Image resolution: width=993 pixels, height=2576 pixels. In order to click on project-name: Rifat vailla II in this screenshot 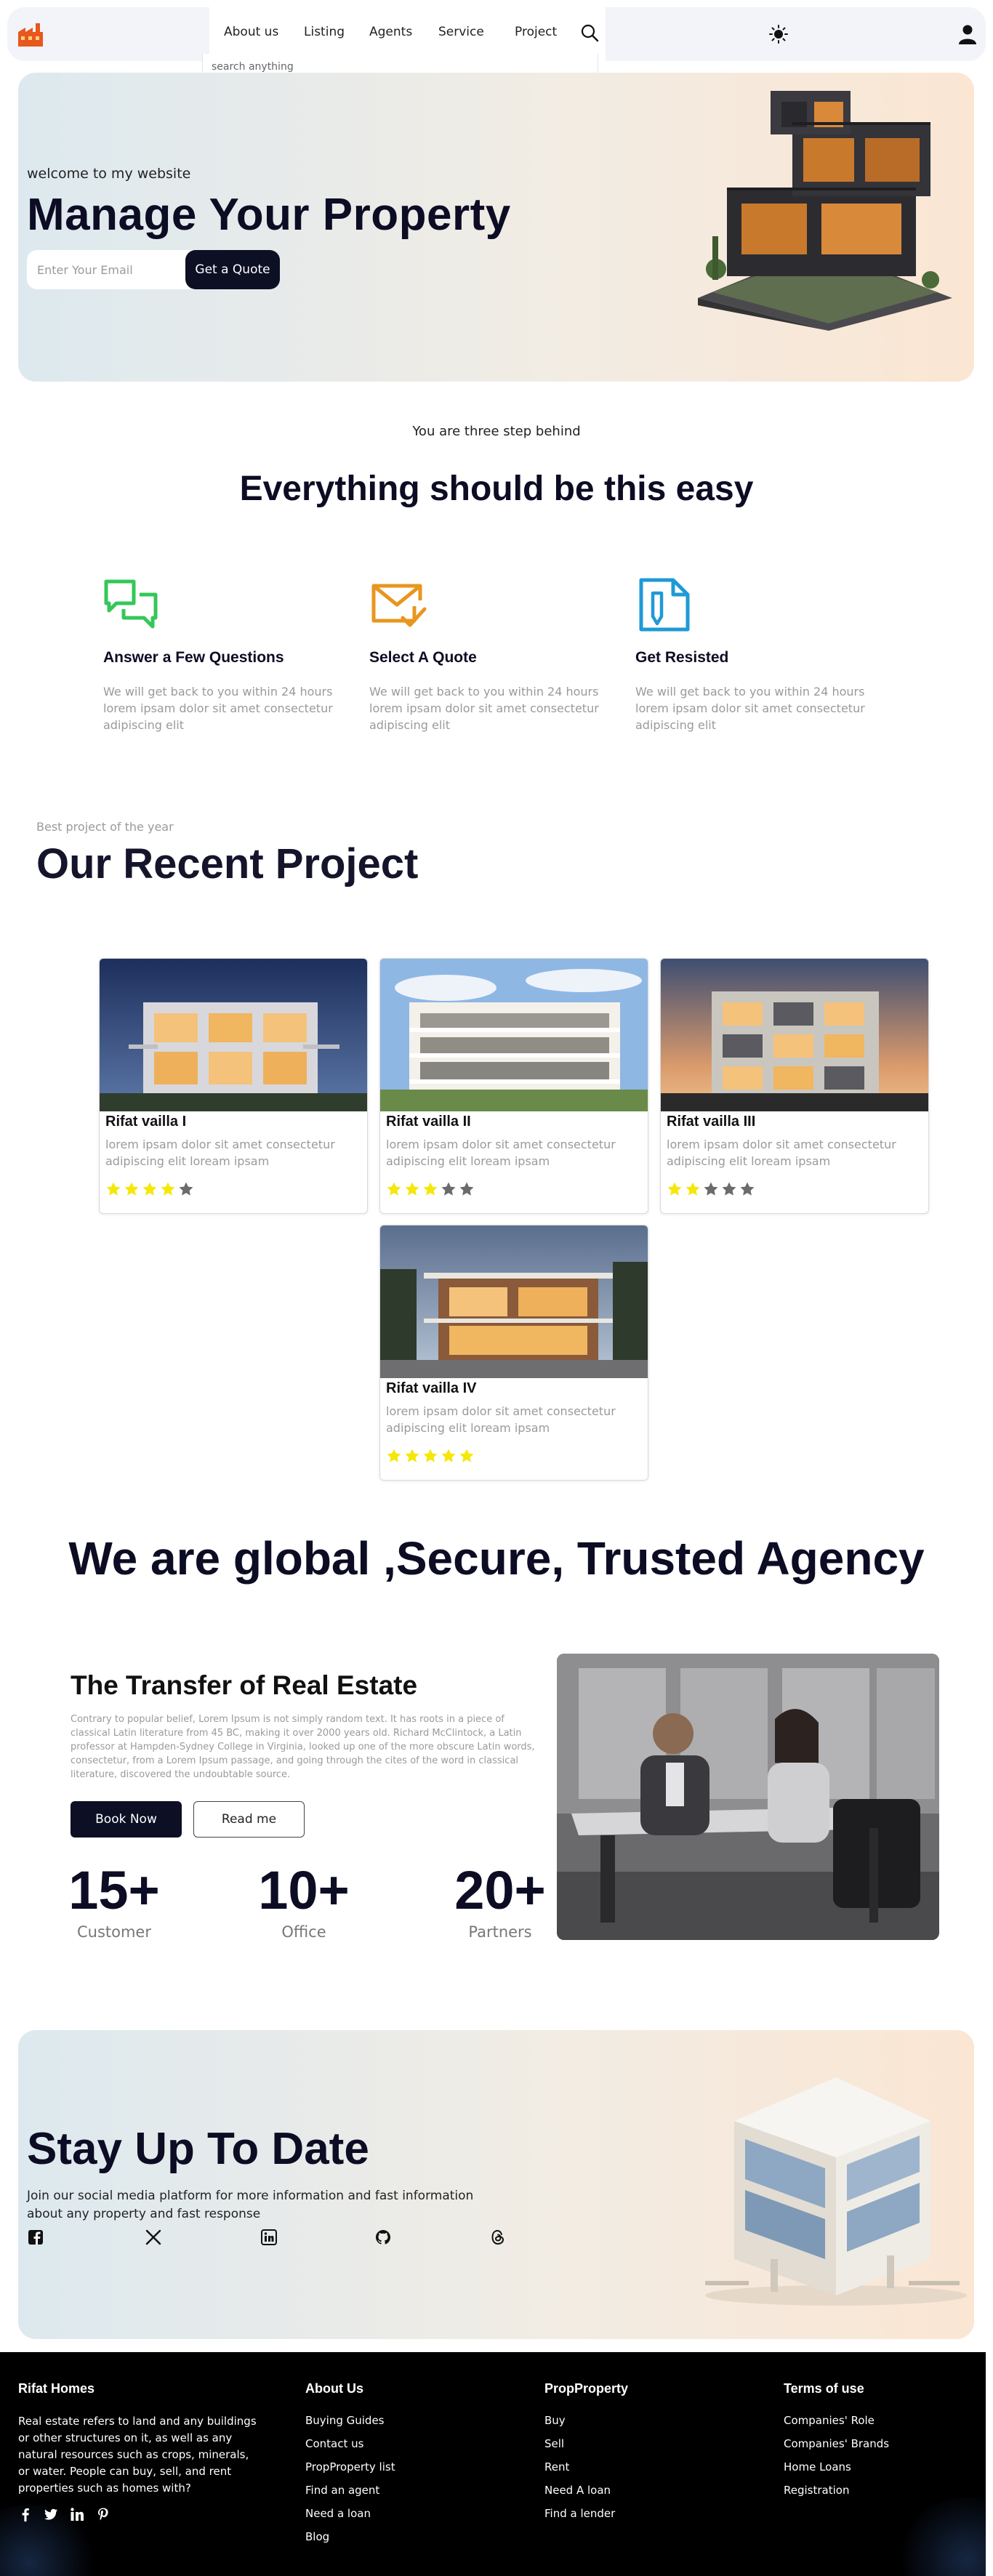, I will do `click(428, 1122)`.